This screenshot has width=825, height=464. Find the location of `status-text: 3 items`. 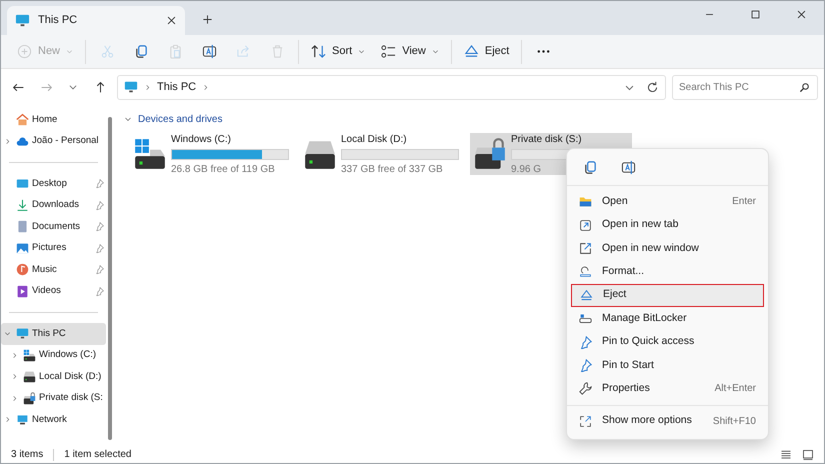

status-text: 3 items is located at coordinates (27, 455).